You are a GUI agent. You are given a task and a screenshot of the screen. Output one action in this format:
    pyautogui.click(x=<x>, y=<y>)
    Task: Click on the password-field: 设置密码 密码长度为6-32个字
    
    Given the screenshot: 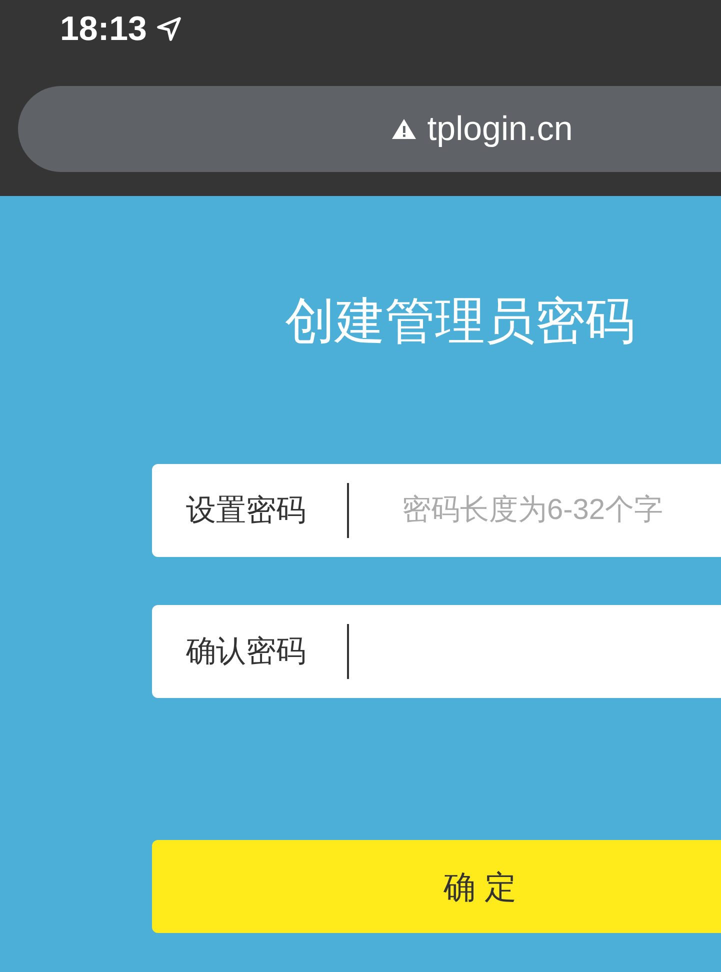 What is the action you would take?
    pyautogui.click(x=436, y=510)
    